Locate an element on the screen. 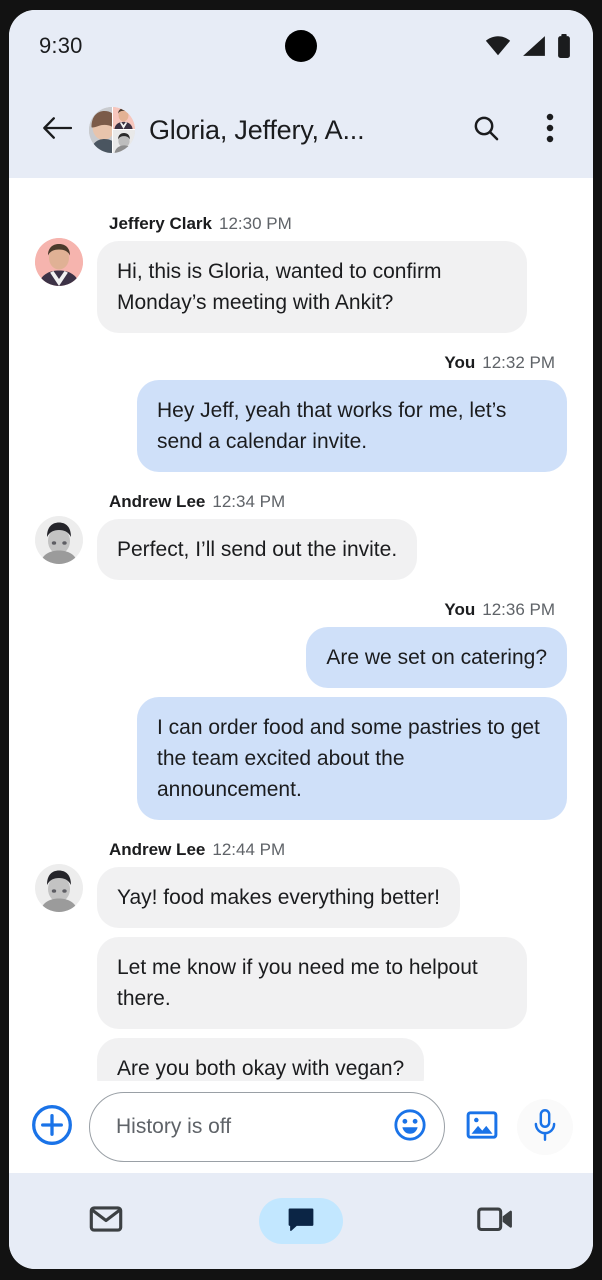  wifi-icon is located at coordinates (498, 46).